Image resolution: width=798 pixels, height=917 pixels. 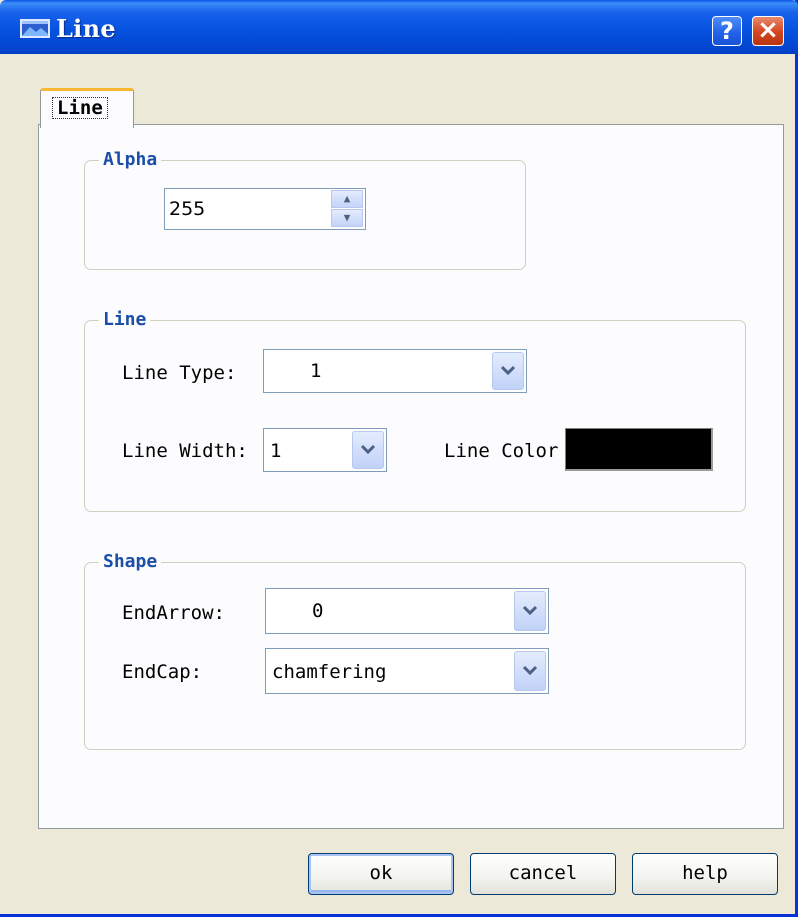 What do you see at coordinates (325, 450) in the screenshot?
I see `line-width-select: 1` at bounding box center [325, 450].